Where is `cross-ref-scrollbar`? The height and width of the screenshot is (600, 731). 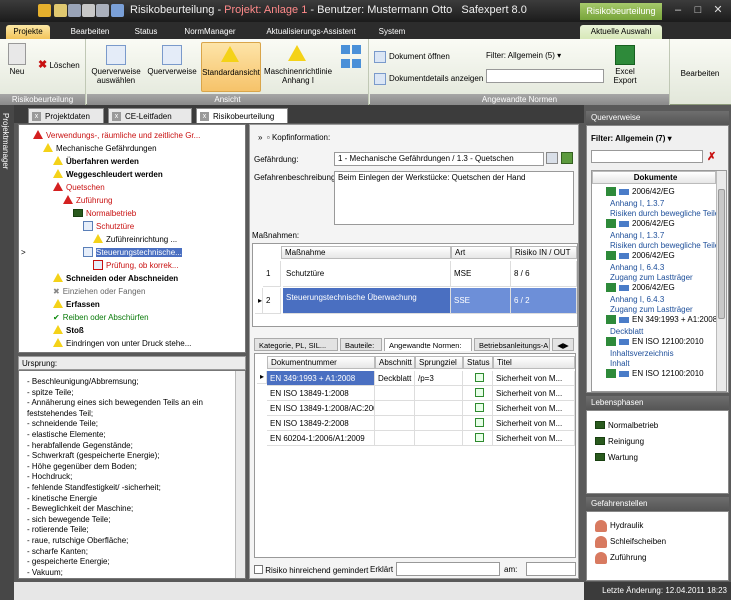
cross-ref-scrollbar is located at coordinates (721, 281).